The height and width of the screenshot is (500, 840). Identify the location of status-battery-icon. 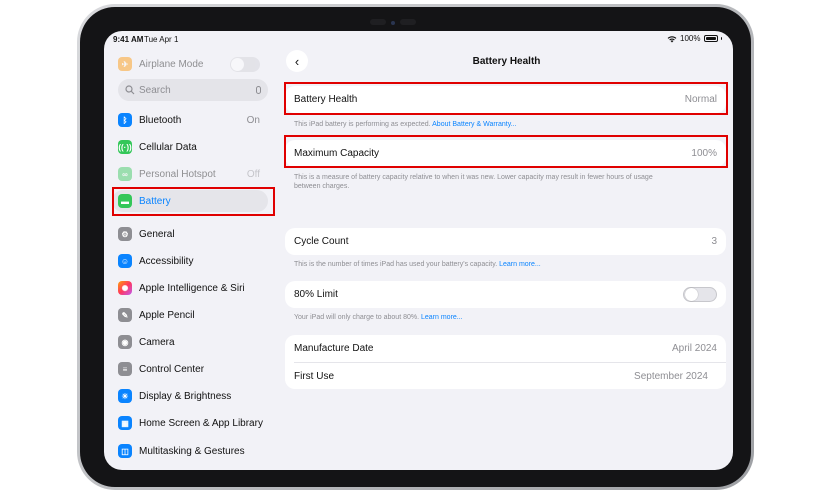
(710, 38).